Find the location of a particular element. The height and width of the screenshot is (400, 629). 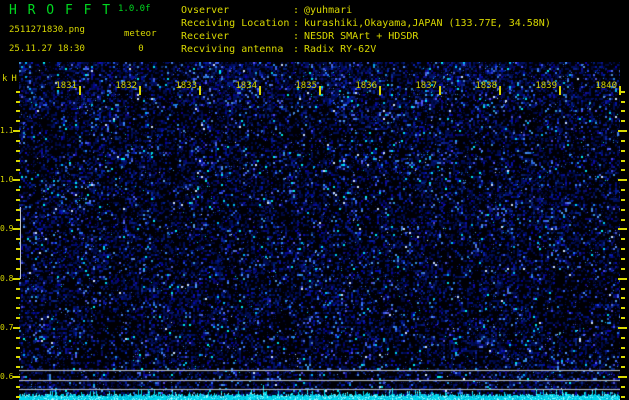

info-label: Receiver is located at coordinates (205, 36).